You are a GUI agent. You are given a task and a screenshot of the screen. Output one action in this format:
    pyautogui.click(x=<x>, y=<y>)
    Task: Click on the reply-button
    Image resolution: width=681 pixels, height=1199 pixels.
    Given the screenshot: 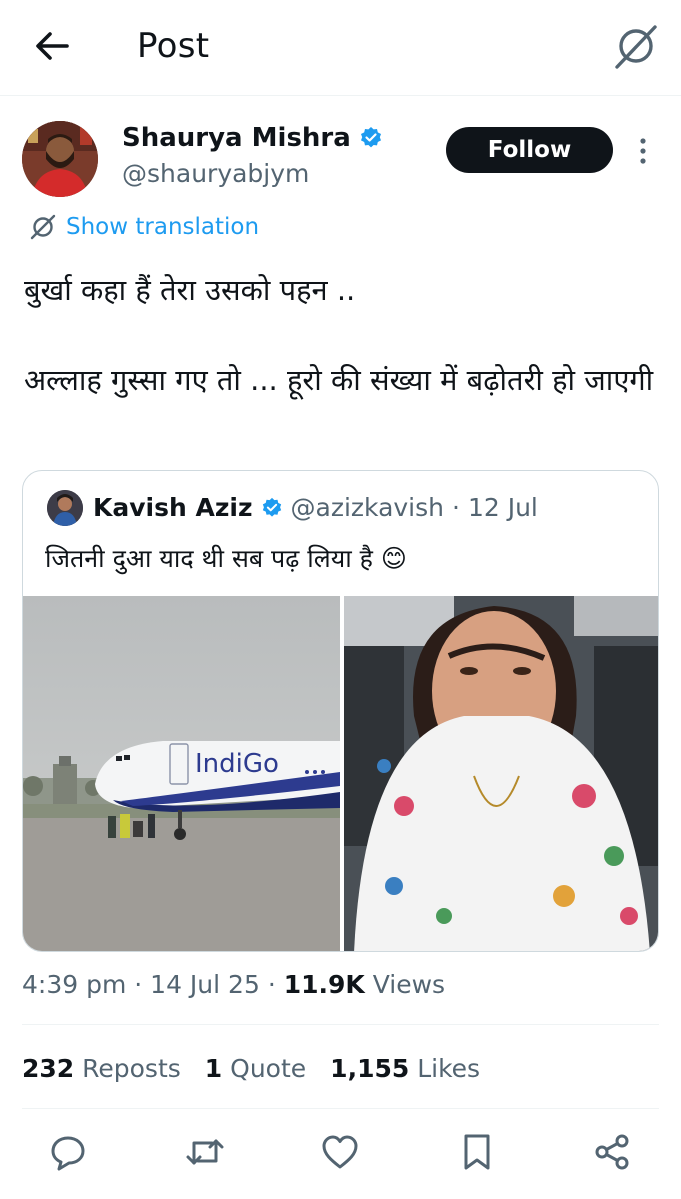 What is the action you would take?
    pyautogui.click(x=68, y=1152)
    